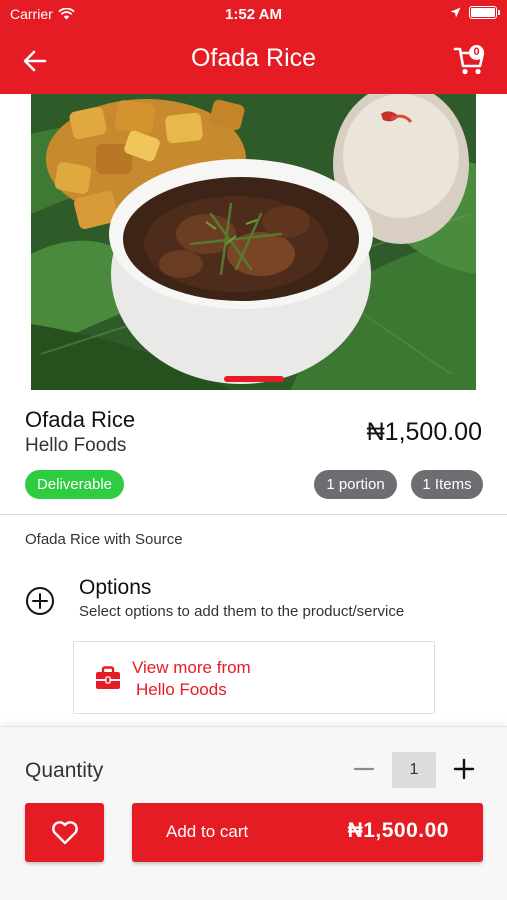 The image size is (507, 900). Describe the element at coordinates (464, 769) in the screenshot. I see `plus-icon` at that location.